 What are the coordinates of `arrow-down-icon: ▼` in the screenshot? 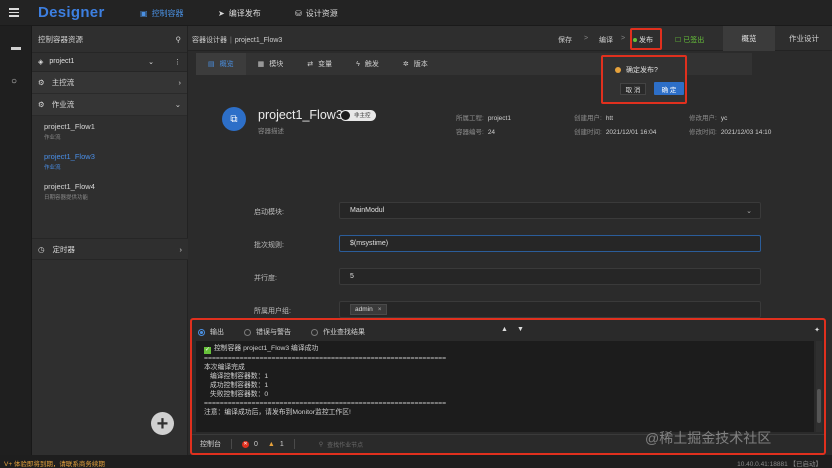 It's located at (520, 329).